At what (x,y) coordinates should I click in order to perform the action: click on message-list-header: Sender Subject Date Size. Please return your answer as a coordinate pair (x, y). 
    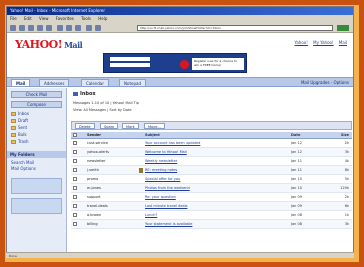
    Looking at the image, I should click on (211, 135).